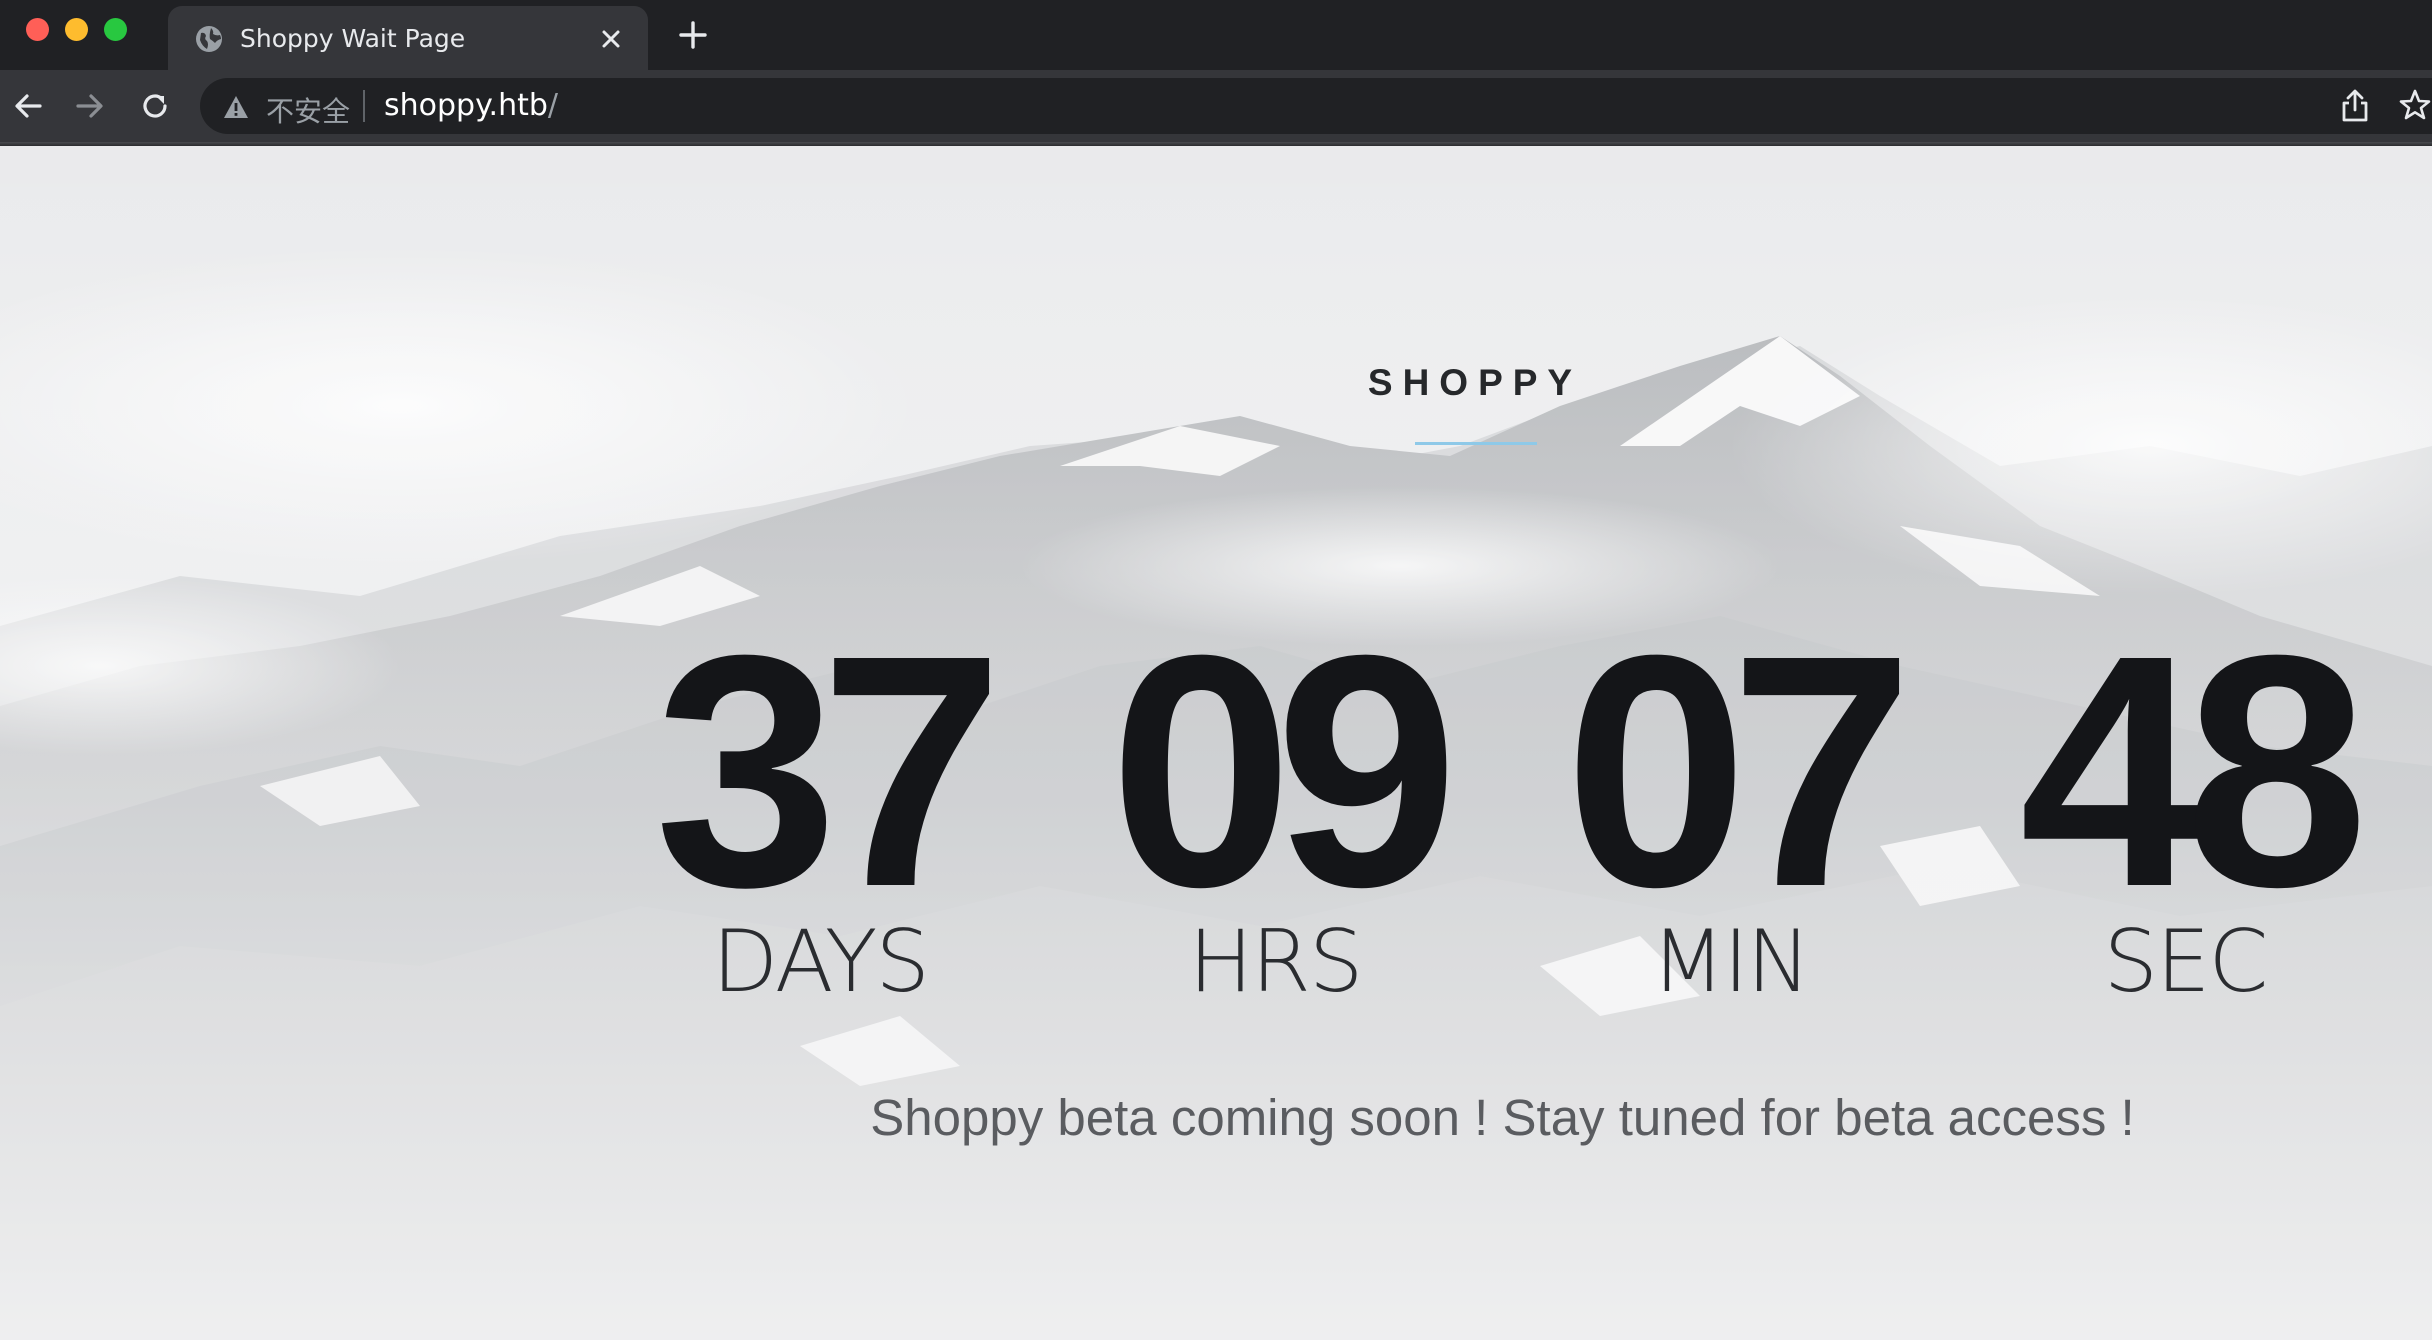 The height and width of the screenshot is (1340, 2432). I want to click on forward-icon, so click(90, 106).